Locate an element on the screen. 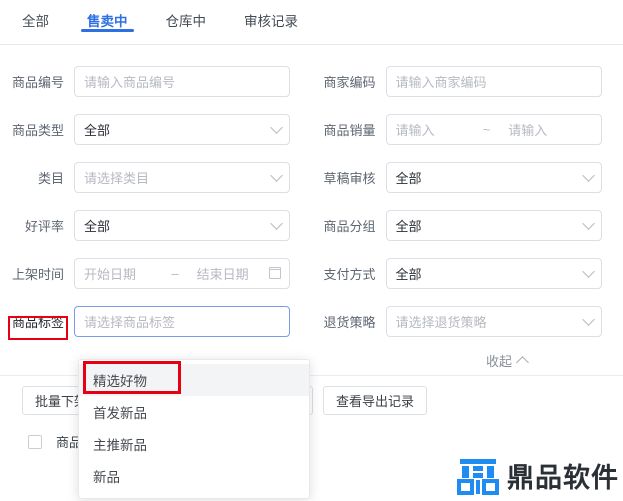 The image size is (623, 501). highlight-box-option is located at coordinates (132, 377).